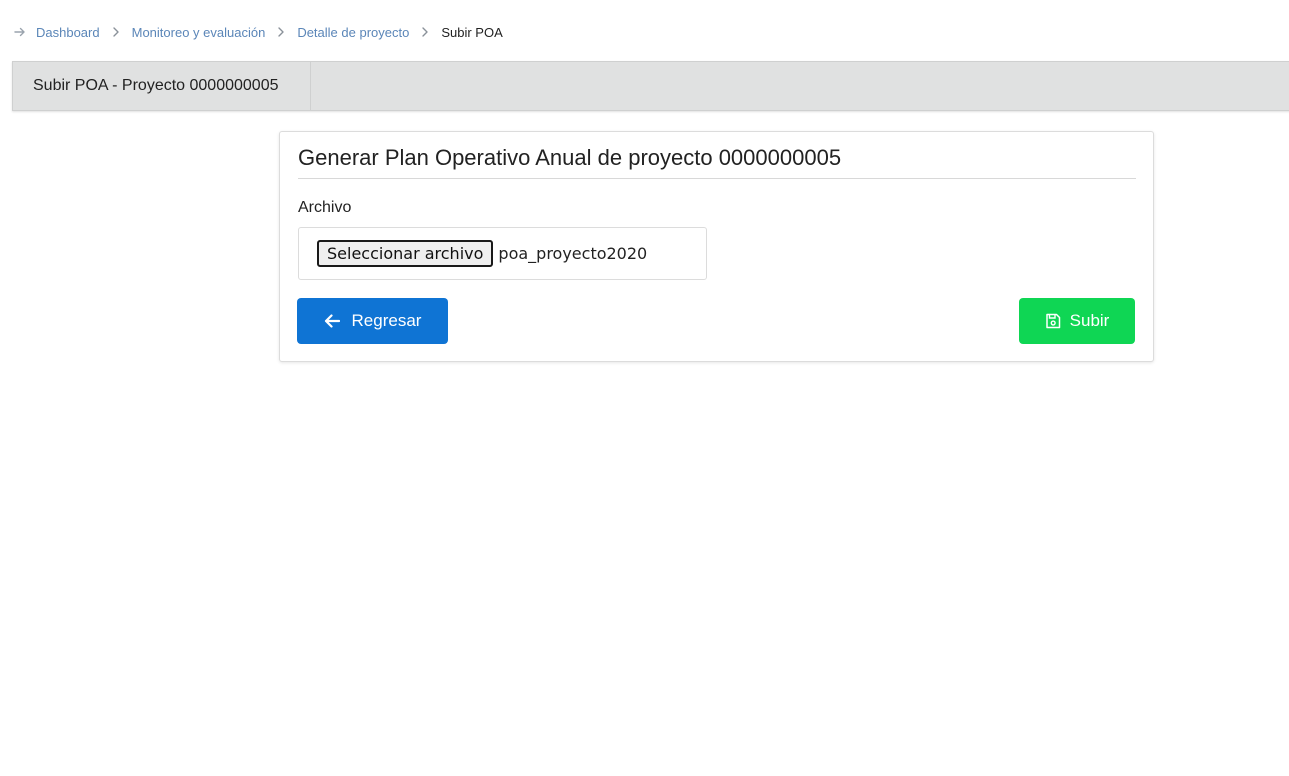 The width and height of the screenshot is (1289, 776). What do you see at coordinates (68, 32) in the screenshot?
I see `breadcrumb-dashboard: Dashboard` at bounding box center [68, 32].